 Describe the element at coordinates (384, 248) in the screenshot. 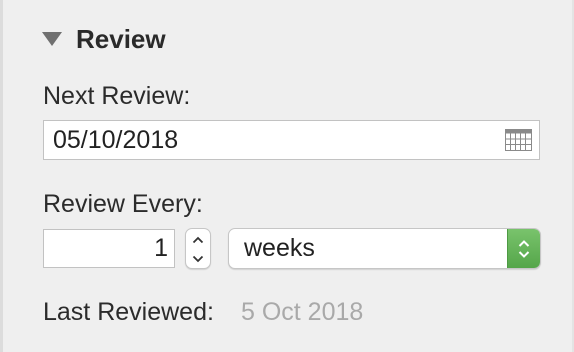

I see `review-interval-unit-popup: weeks` at that location.